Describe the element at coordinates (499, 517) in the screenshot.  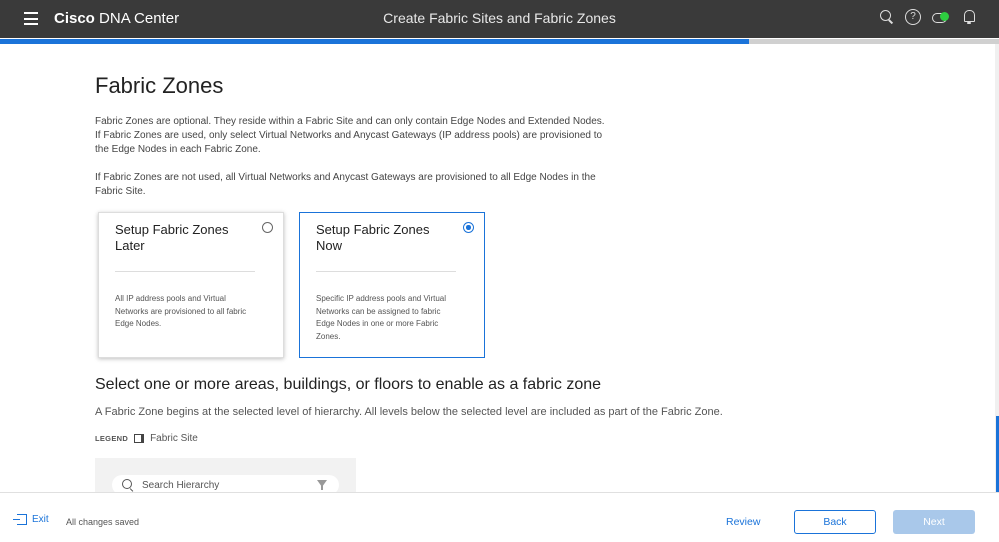
I see `wizard-footer: Exit All changes saved Review Back Next` at that location.